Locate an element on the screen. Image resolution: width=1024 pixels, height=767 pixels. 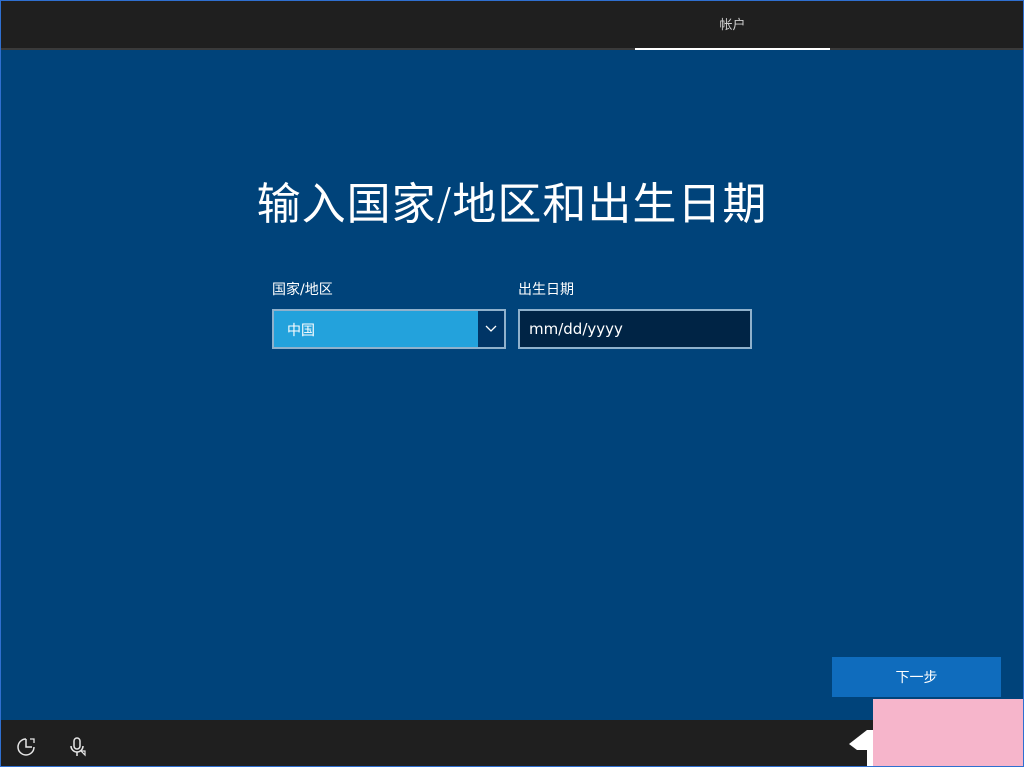
tab-account: 帐户 is located at coordinates (732, 25).